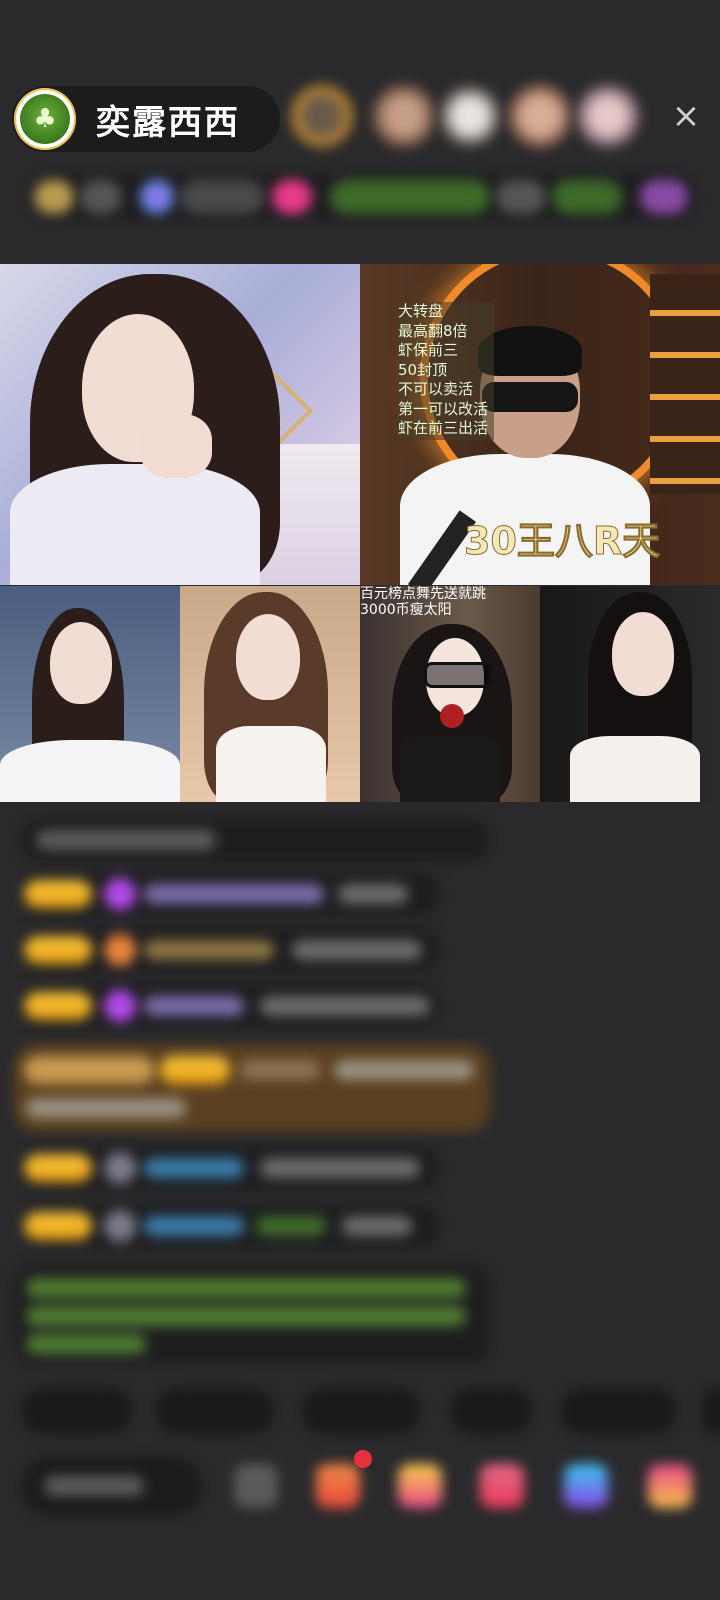 The height and width of the screenshot is (1600, 720). What do you see at coordinates (168, 122) in the screenshot?
I see `host-name: 奕露西西` at bounding box center [168, 122].